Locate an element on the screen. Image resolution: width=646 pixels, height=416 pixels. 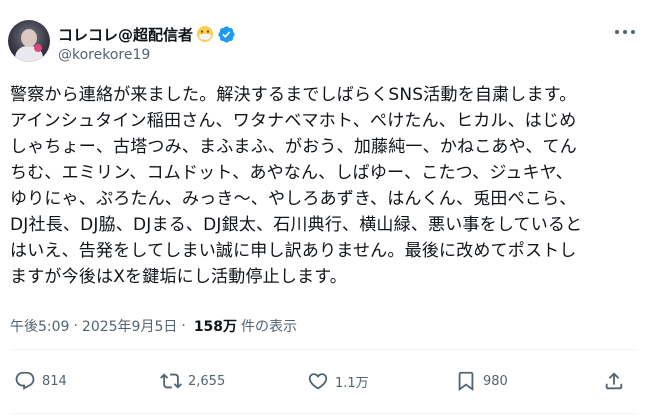
bookmark-icon is located at coordinates (466, 381).